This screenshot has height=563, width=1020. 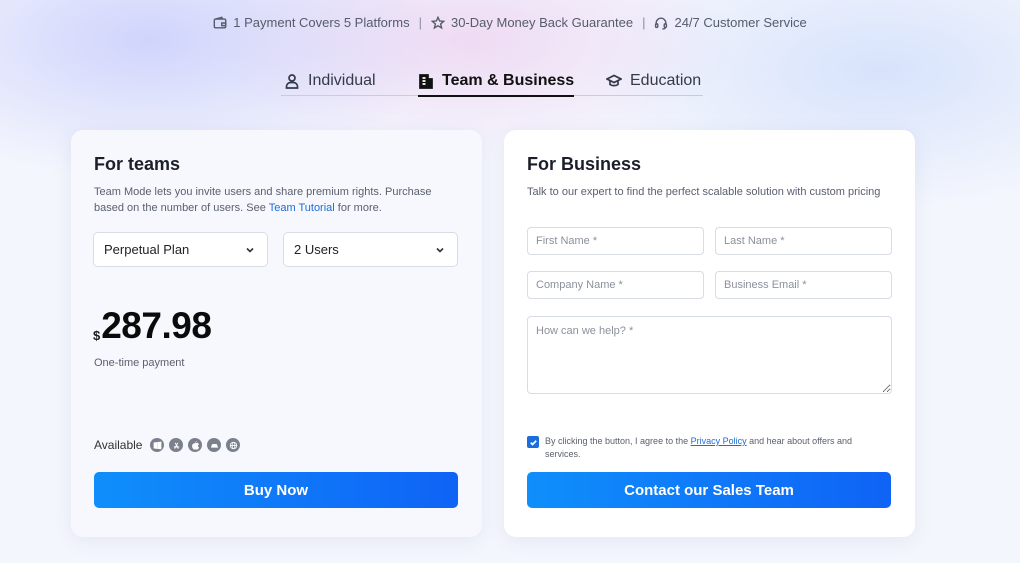 What do you see at coordinates (302, 208) in the screenshot?
I see `team-tutorial-link: Team Tutorial` at bounding box center [302, 208].